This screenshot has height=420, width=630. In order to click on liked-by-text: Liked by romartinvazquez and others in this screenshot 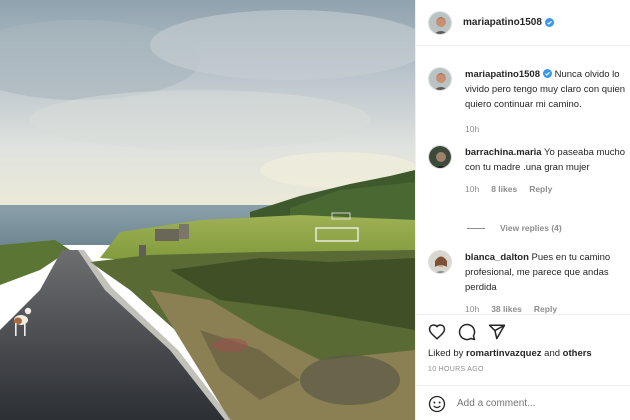, I will do `click(510, 353)`.